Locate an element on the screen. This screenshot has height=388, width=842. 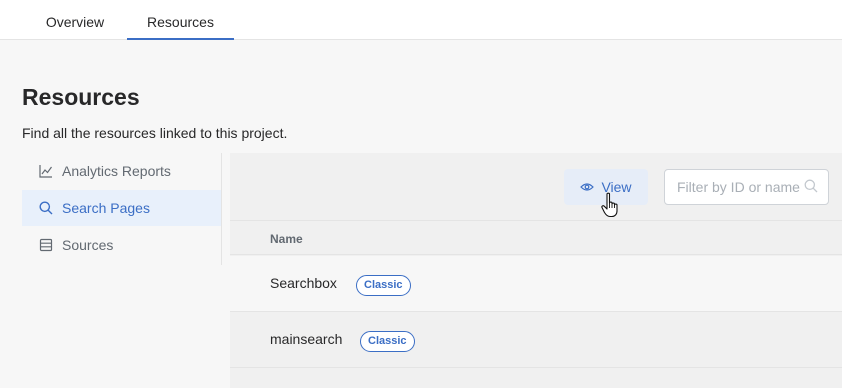
sidebar-item-label: Search Pages is located at coordinates (106, 208).